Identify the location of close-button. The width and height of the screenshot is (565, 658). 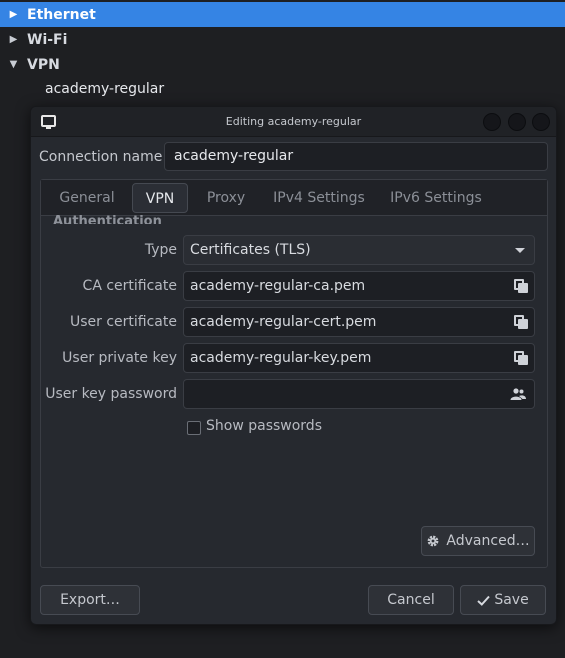
(541, 122).